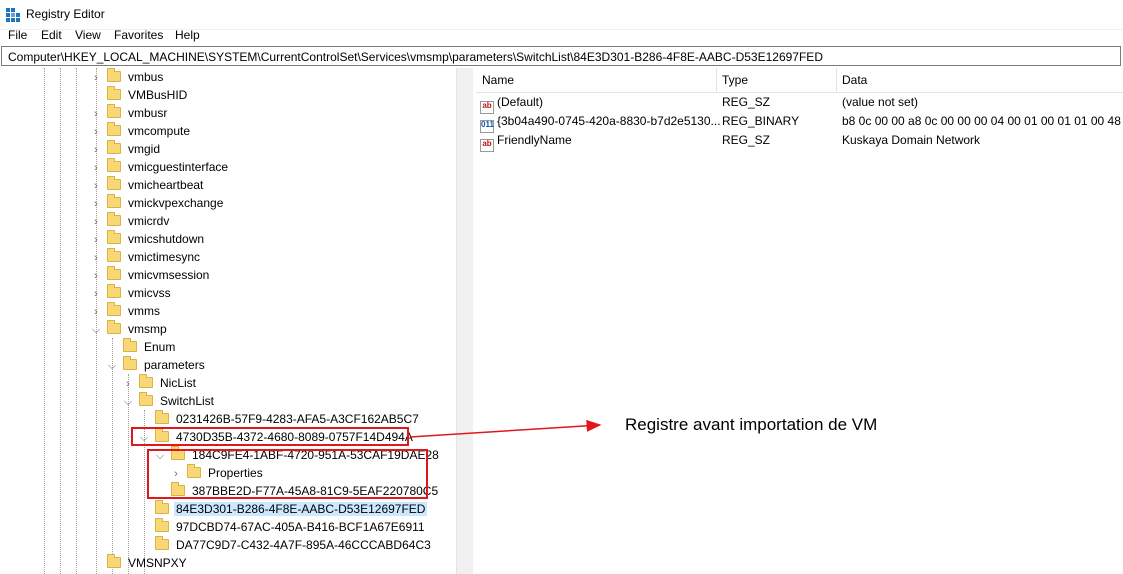  What do you see at coordinates (505, 428) in the screenshot?
I see `annotation-arrow` at bounding box center [505, 428].